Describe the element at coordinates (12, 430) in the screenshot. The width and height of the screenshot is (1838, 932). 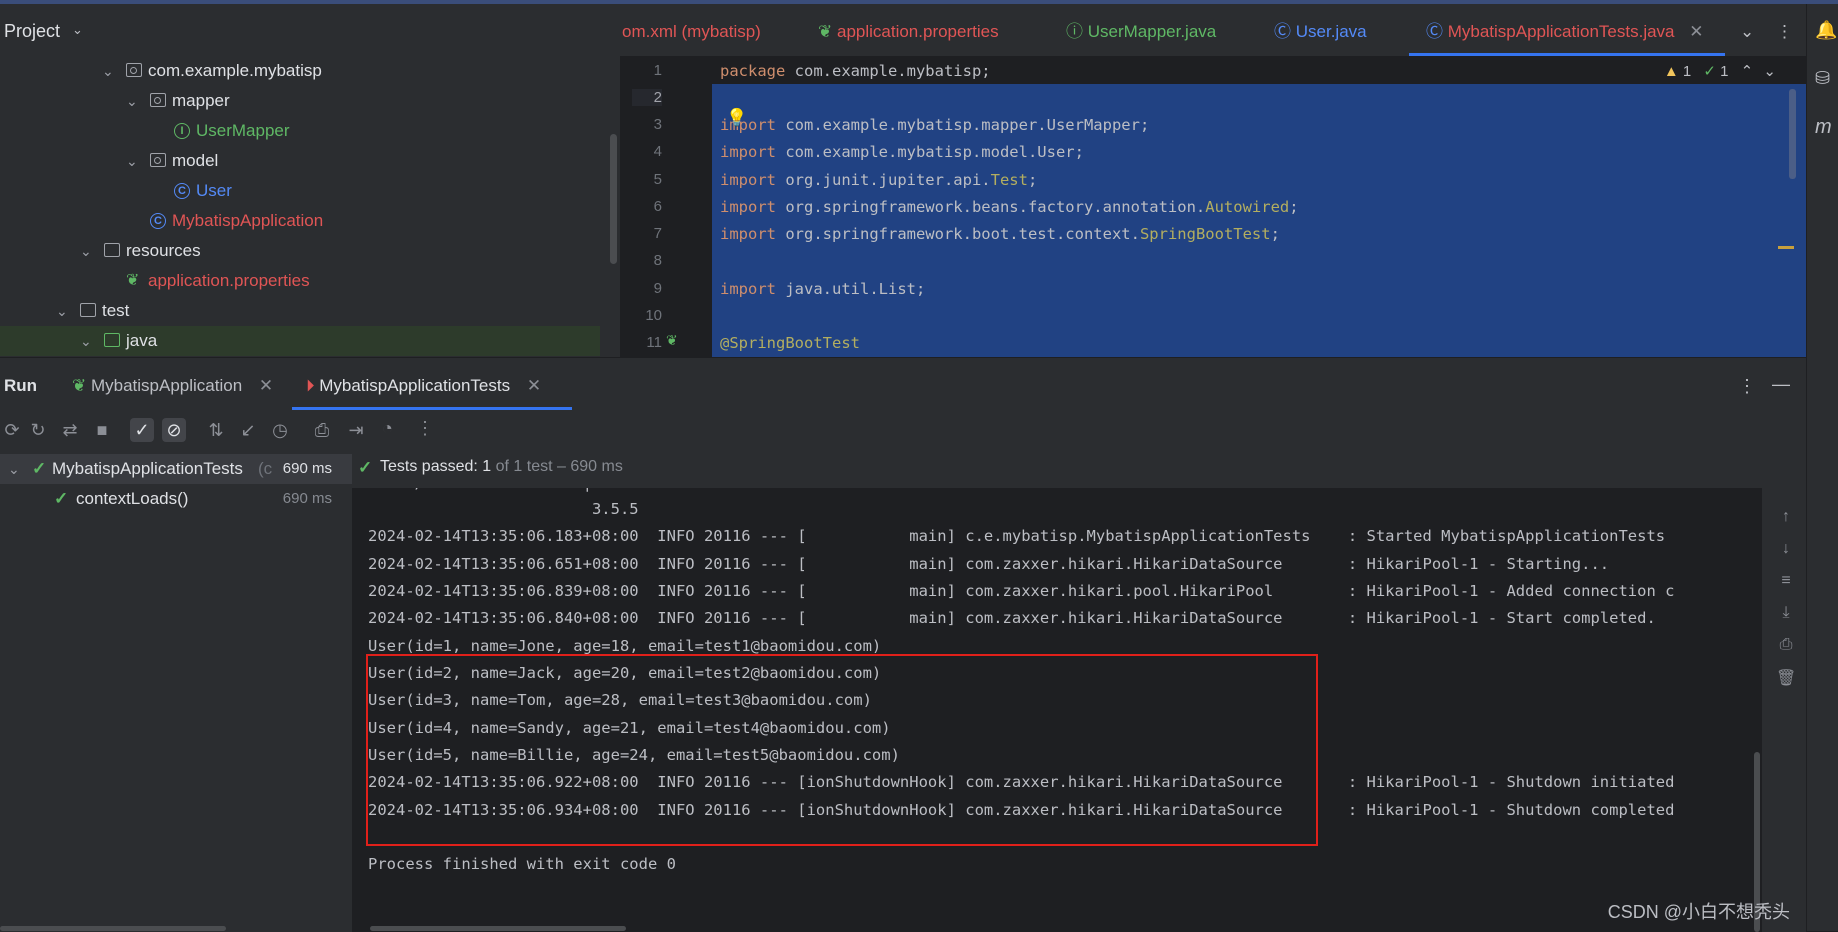
I see `rerun-icon: ⟳` at that location.